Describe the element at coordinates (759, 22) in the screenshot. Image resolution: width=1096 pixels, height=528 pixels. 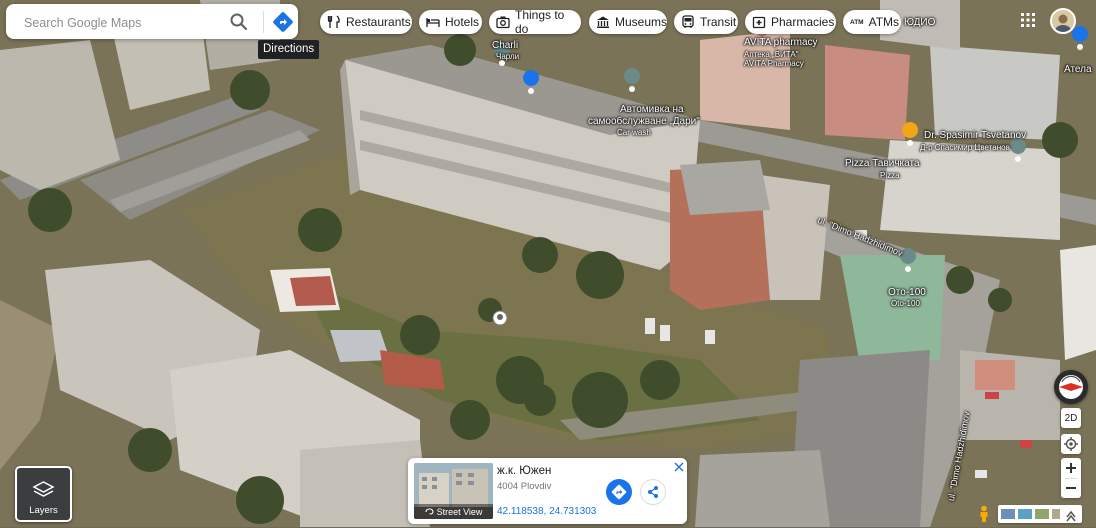
I see `pharmacy-icon` at that location.